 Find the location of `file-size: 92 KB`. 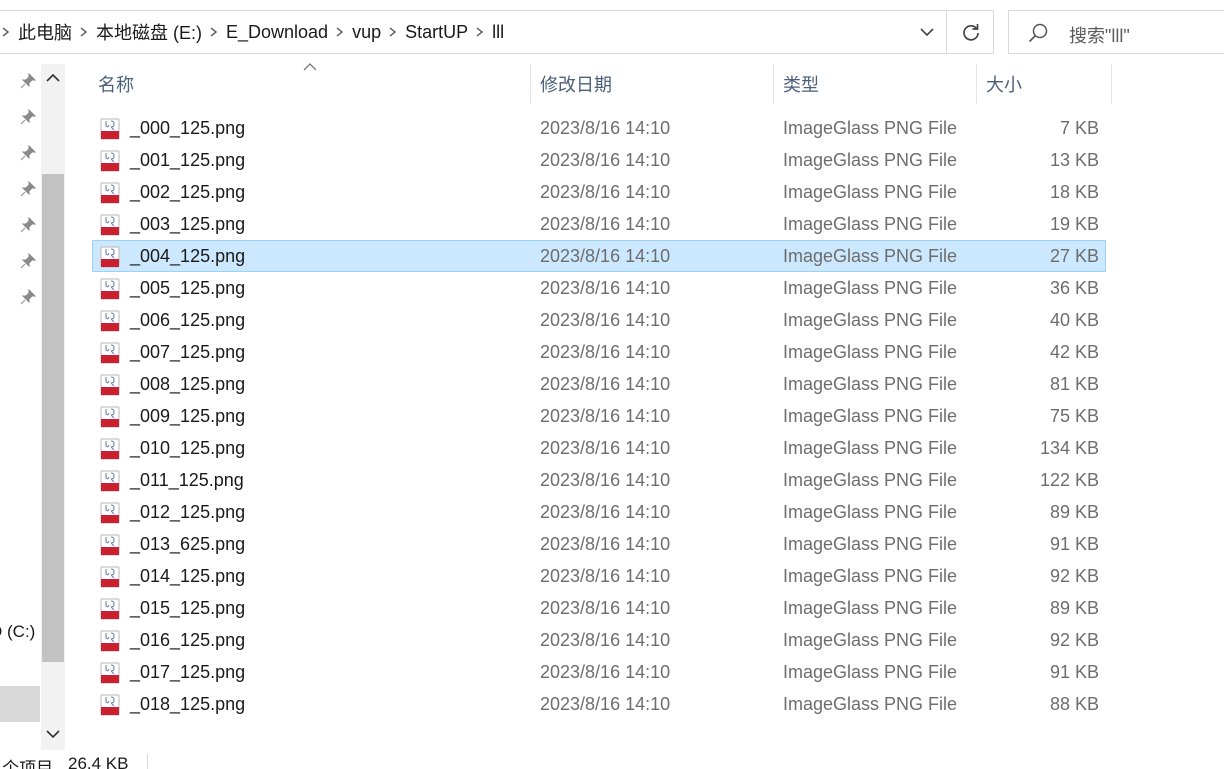

file-size: 92 KB is located at coordinates (1074, 575).